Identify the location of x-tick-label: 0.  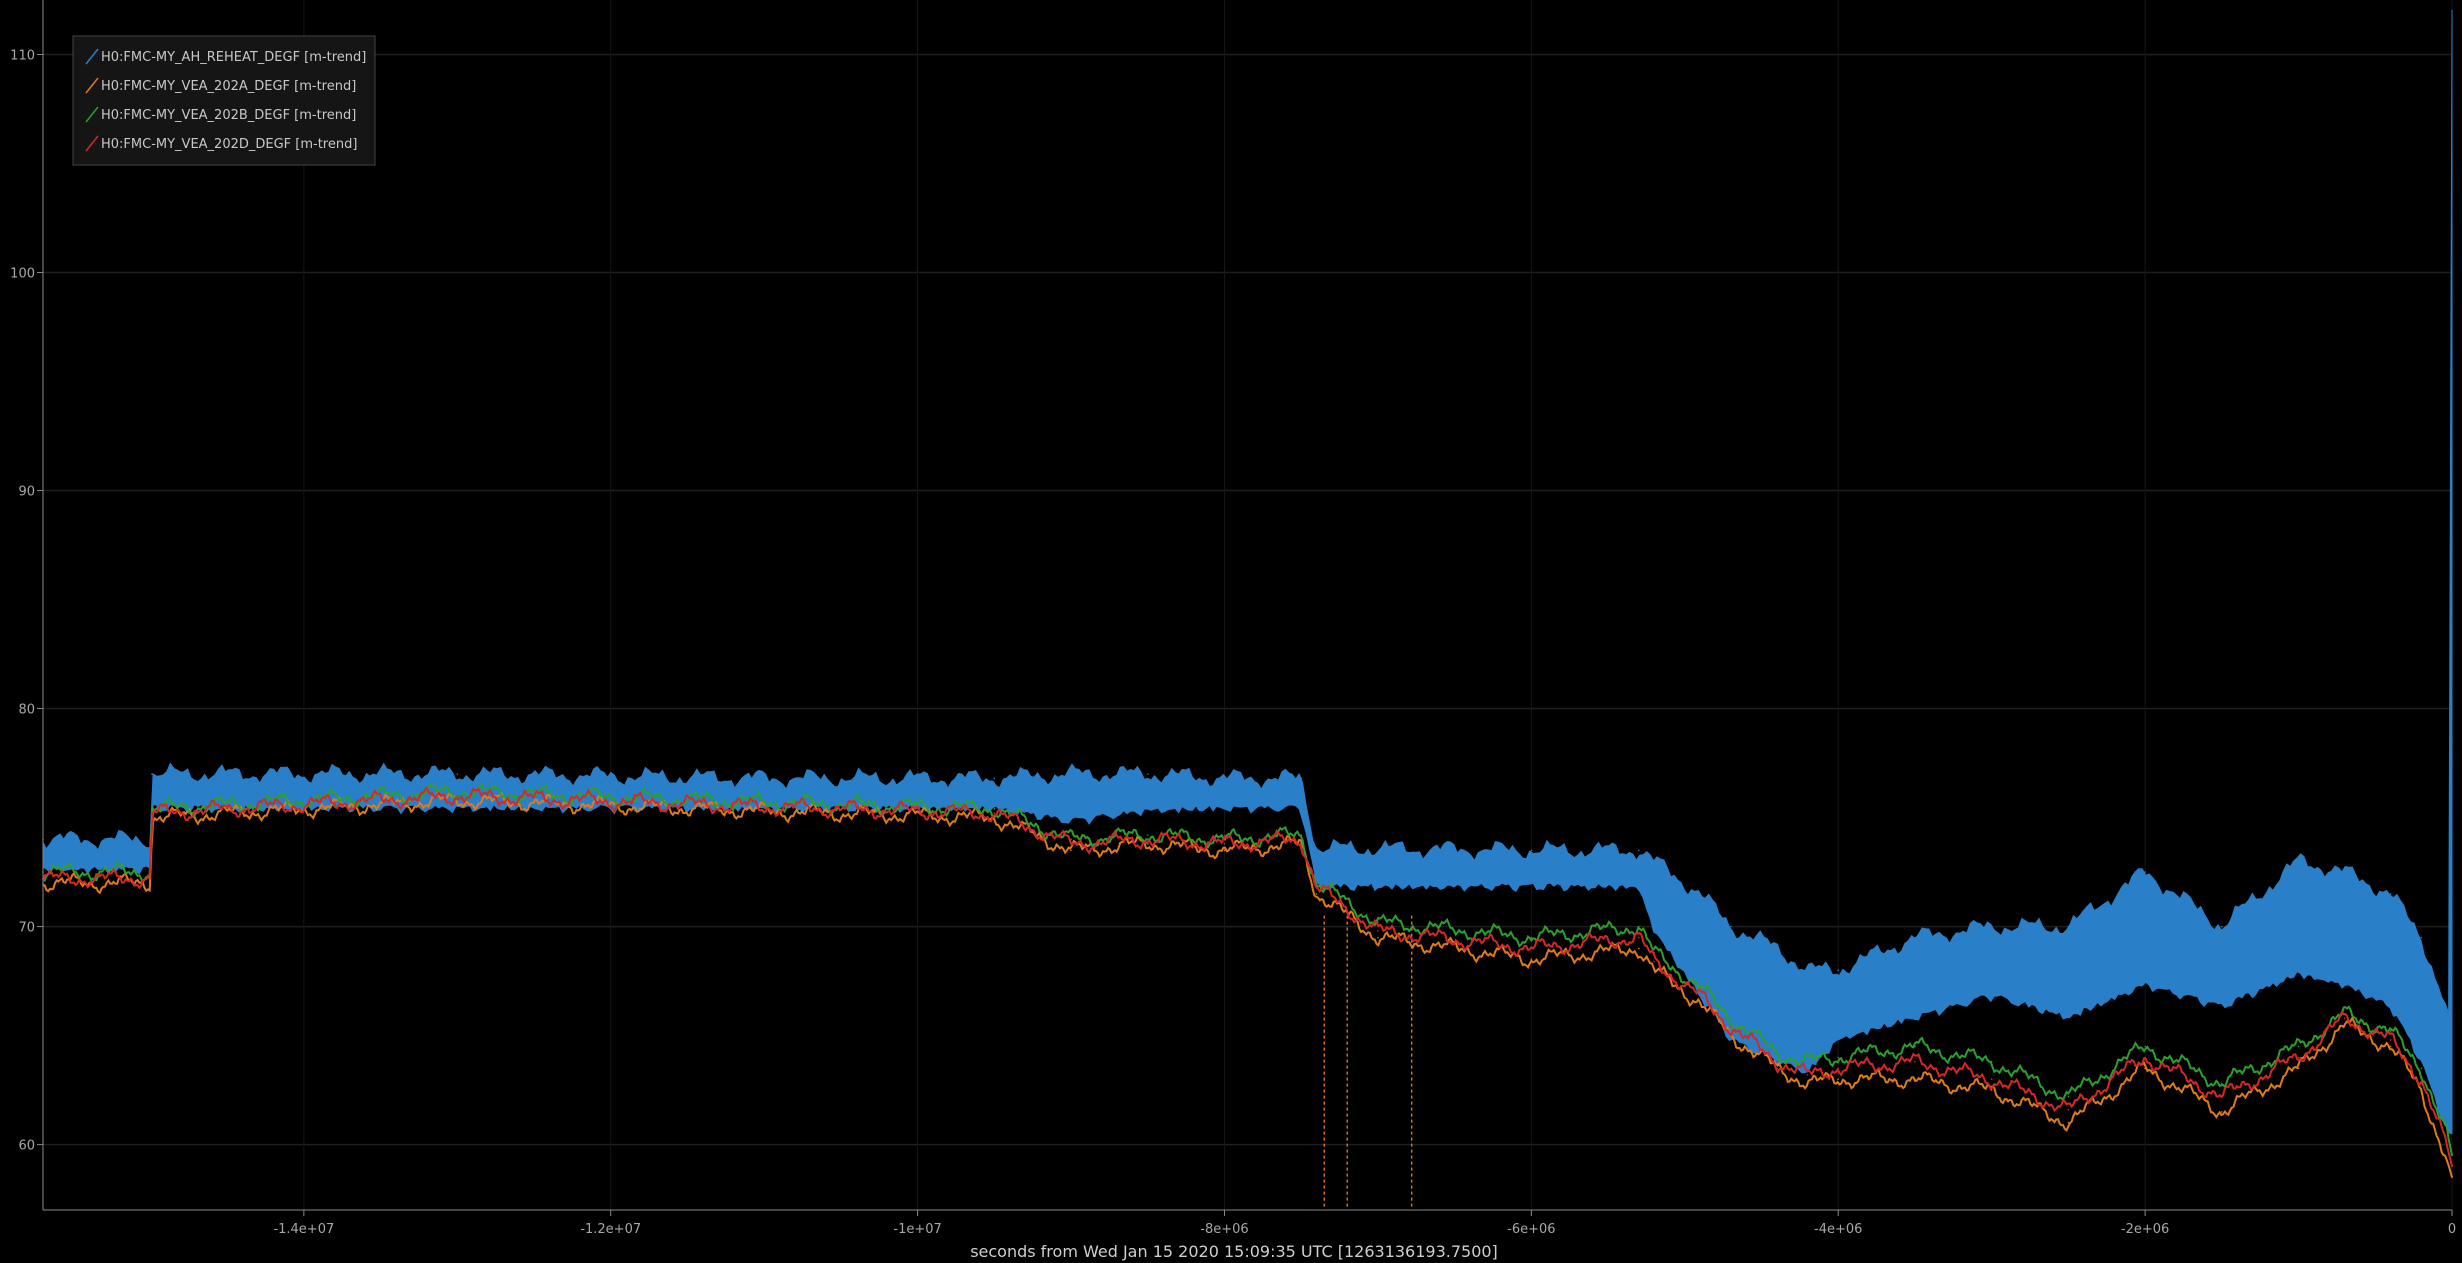
(2452, 1229).